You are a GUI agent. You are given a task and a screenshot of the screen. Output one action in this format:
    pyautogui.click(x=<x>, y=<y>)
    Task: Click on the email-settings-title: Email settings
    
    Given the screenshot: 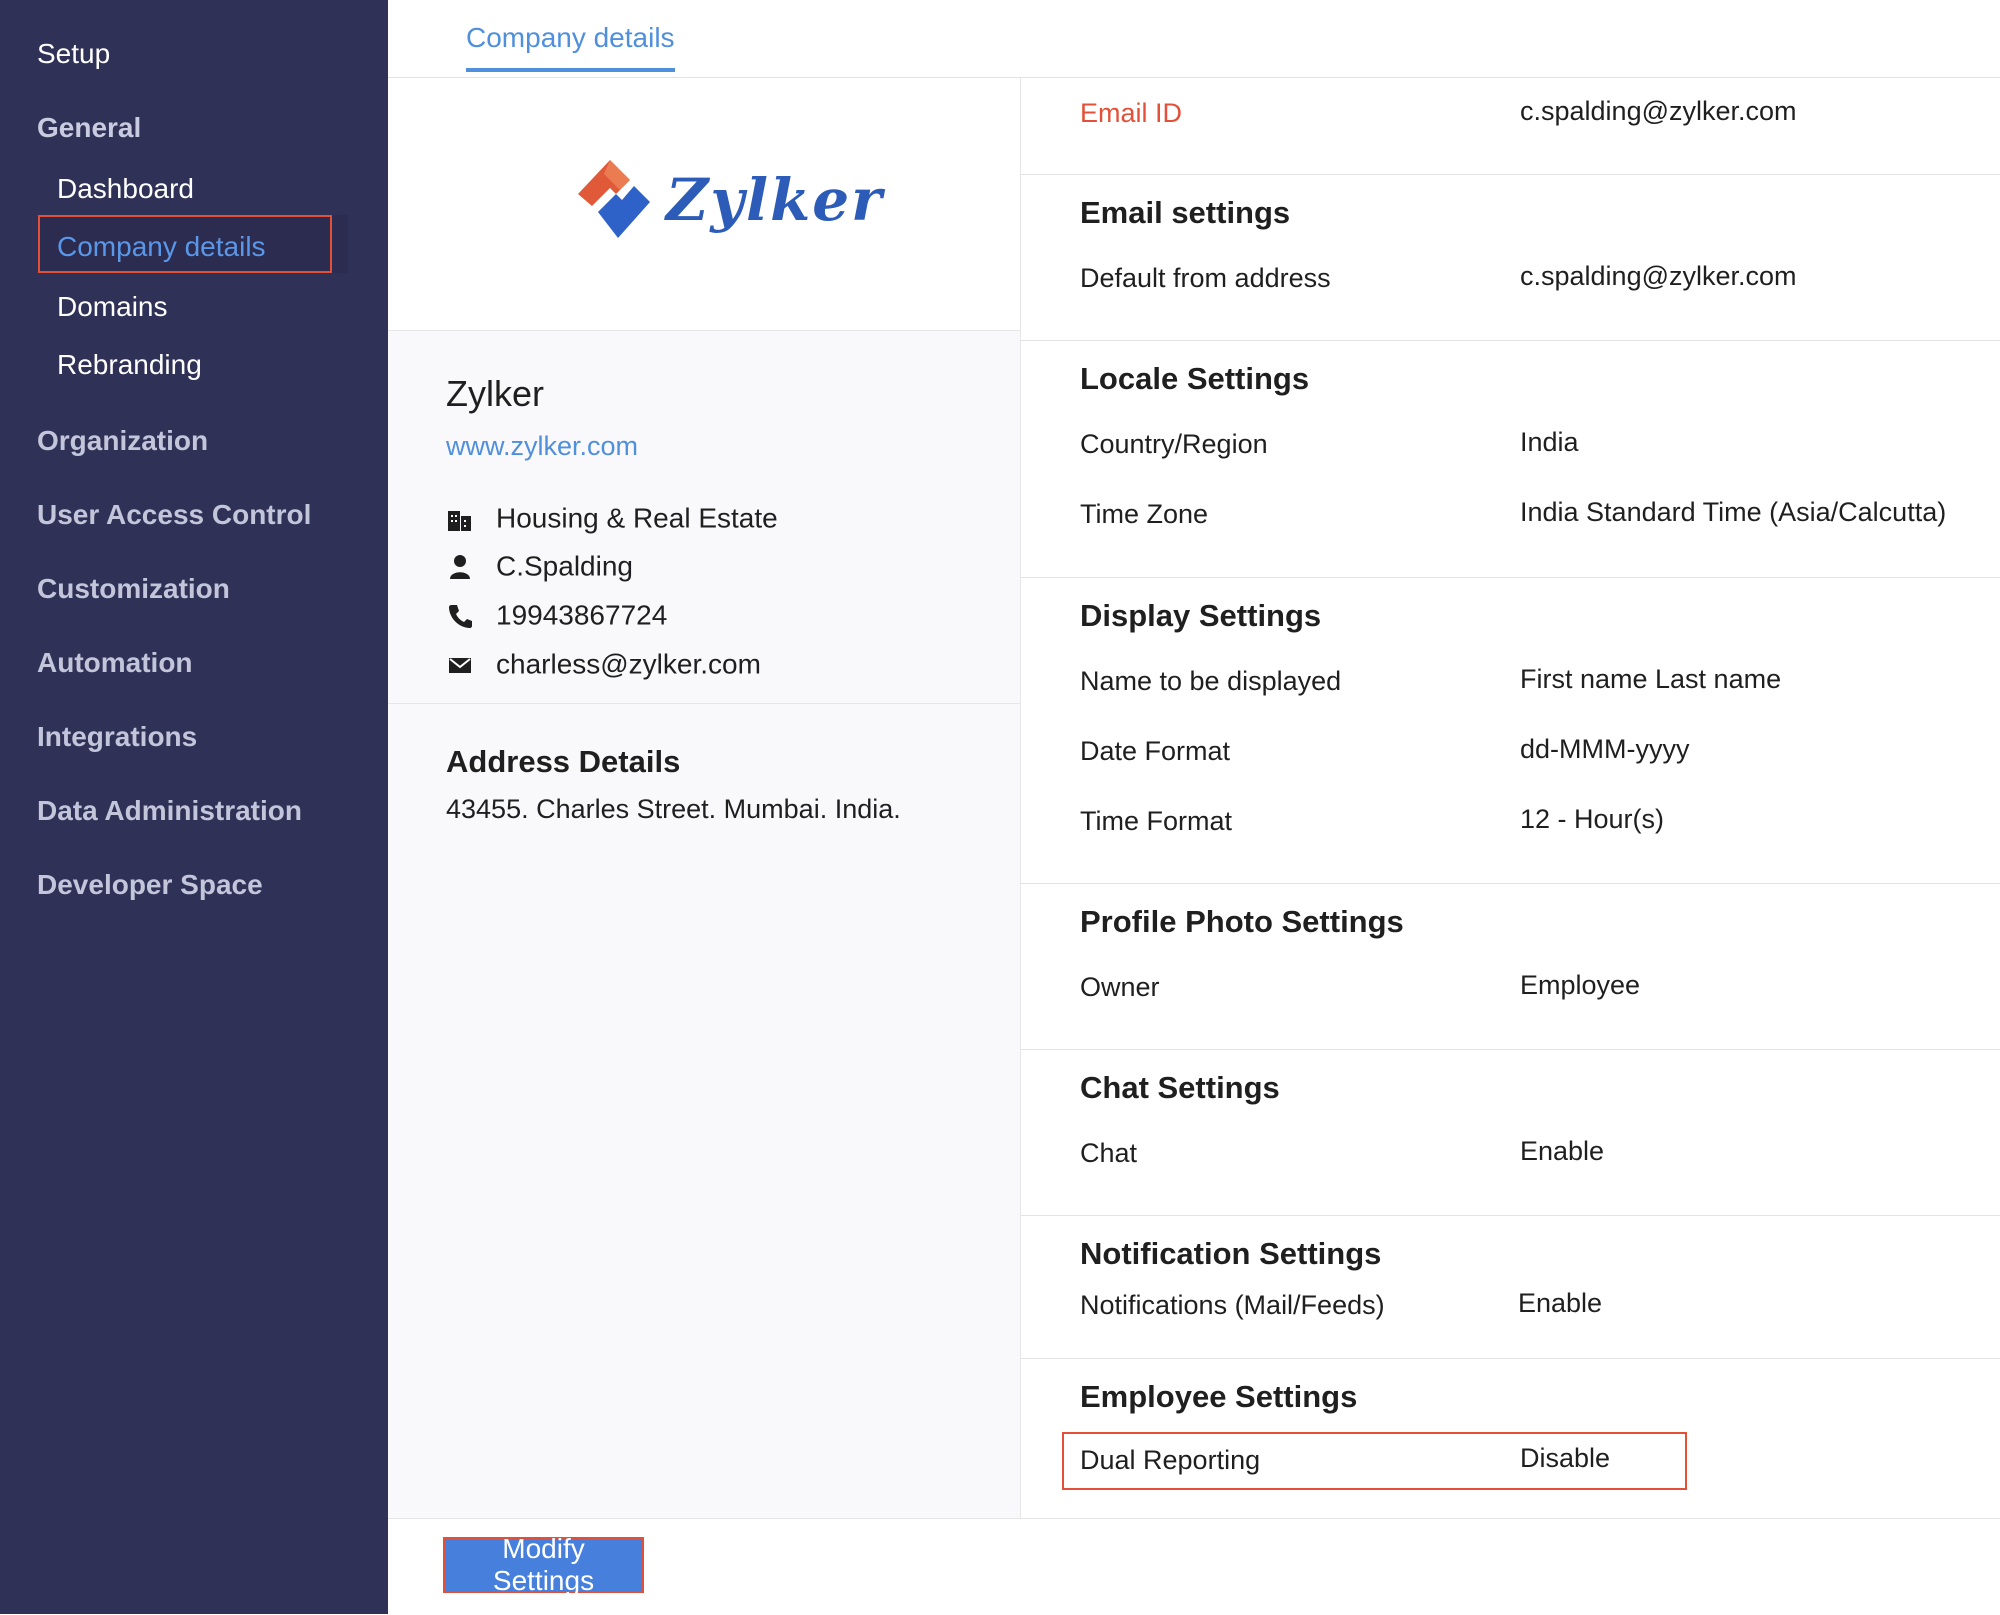 What is the action you would take?
    pyautogui.click(x=1185, y=212)
    